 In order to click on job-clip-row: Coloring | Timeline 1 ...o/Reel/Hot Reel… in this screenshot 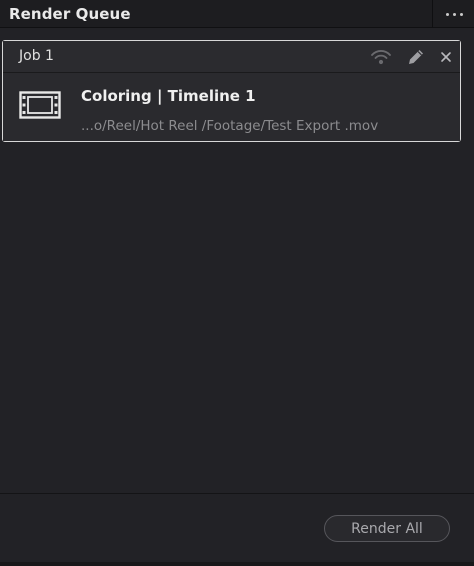, I will do `click(231, 107)`.